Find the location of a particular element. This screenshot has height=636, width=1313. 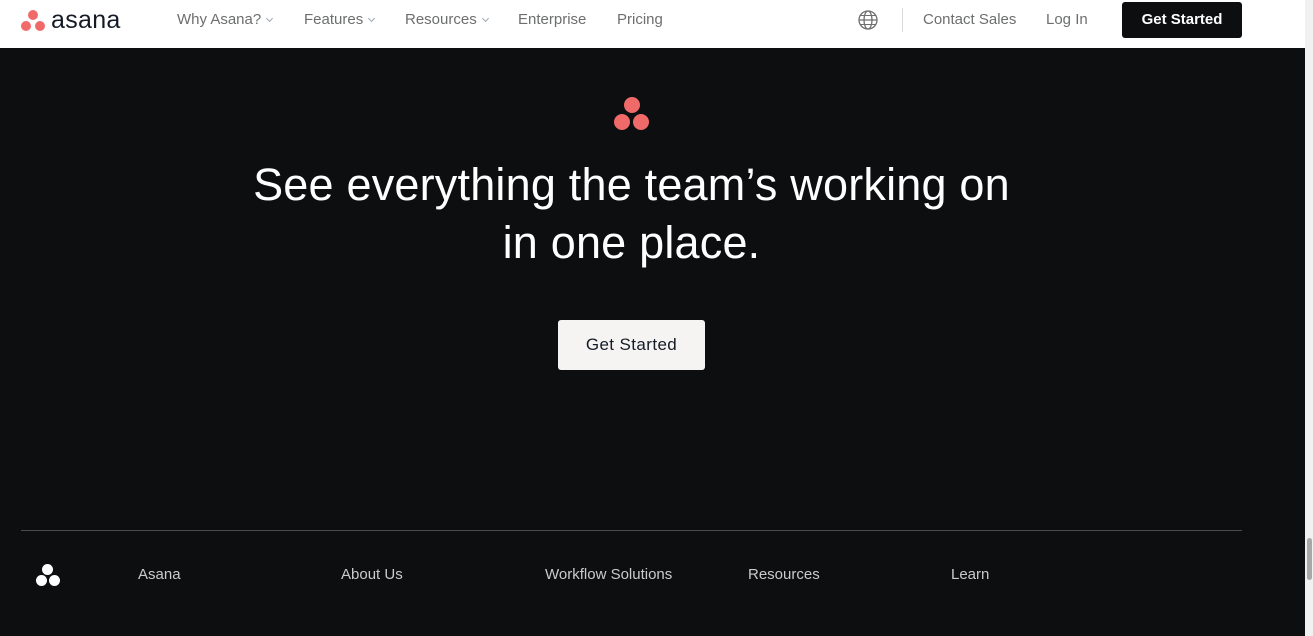

scrollbar-thumb is located at coordinates (1309, 559).